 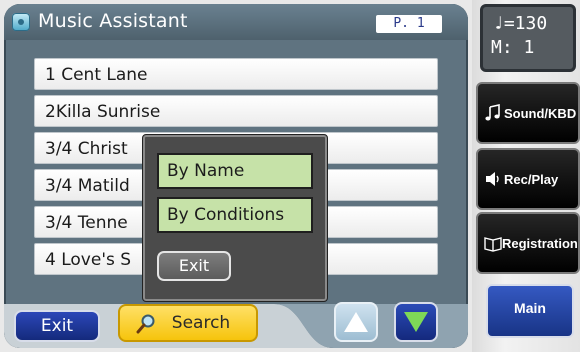 What do you see at coordinates (493, 244) in the screenshot?
I see `book-icon` at bounding box center [493, 244].